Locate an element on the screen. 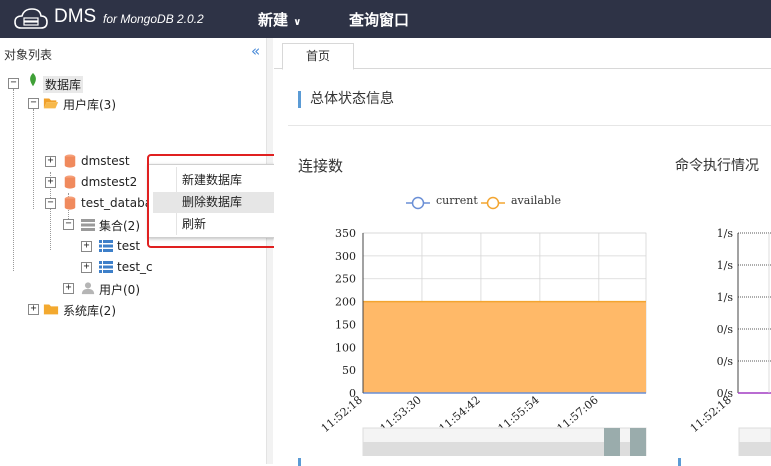 The image size is (771, 466). folder-icon is located at coordinates (51, 309).